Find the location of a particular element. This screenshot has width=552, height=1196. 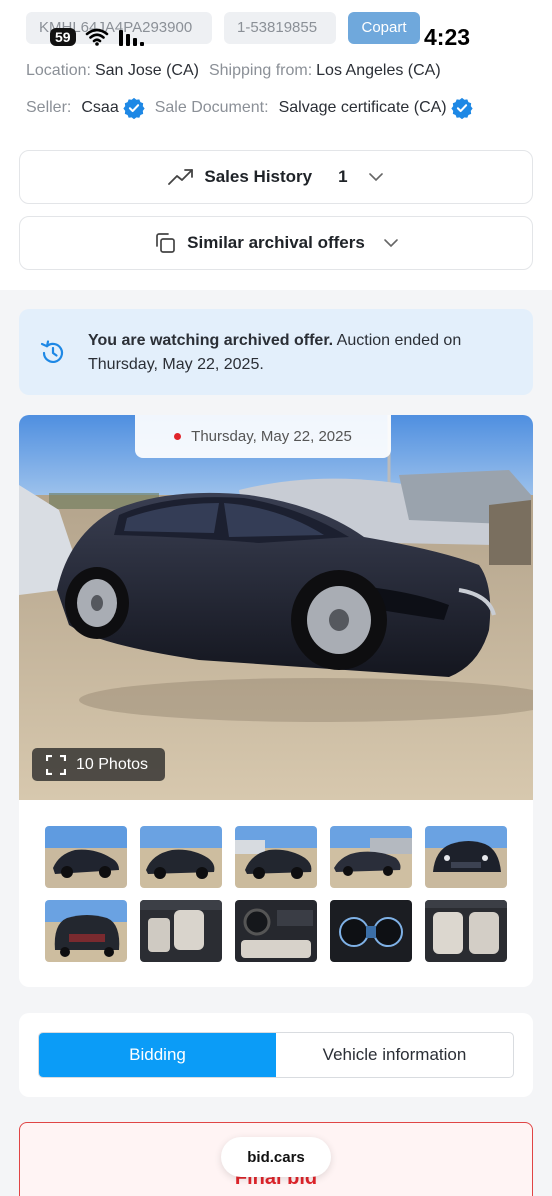

tabs-card: Bidding Vehicle information is located at coordinates (276, 1055).